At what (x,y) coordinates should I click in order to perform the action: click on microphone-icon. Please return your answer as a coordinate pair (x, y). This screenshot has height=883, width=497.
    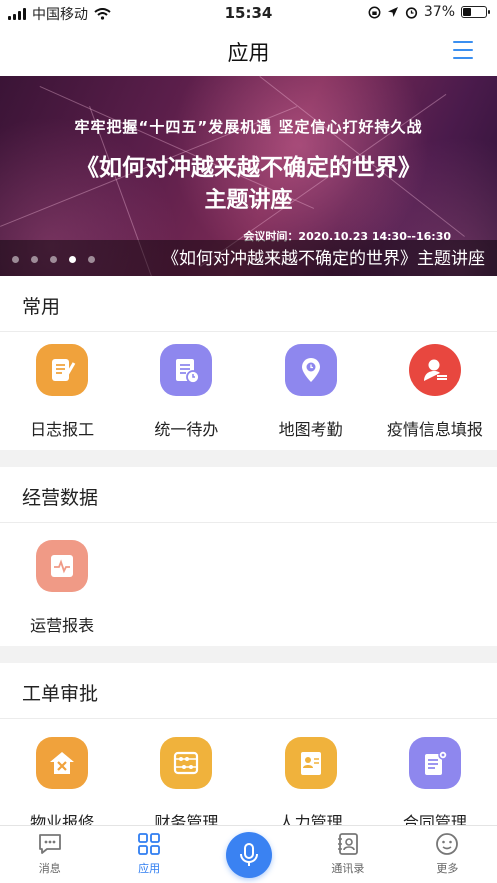
    Looking at the image, I should click on (248, 855).